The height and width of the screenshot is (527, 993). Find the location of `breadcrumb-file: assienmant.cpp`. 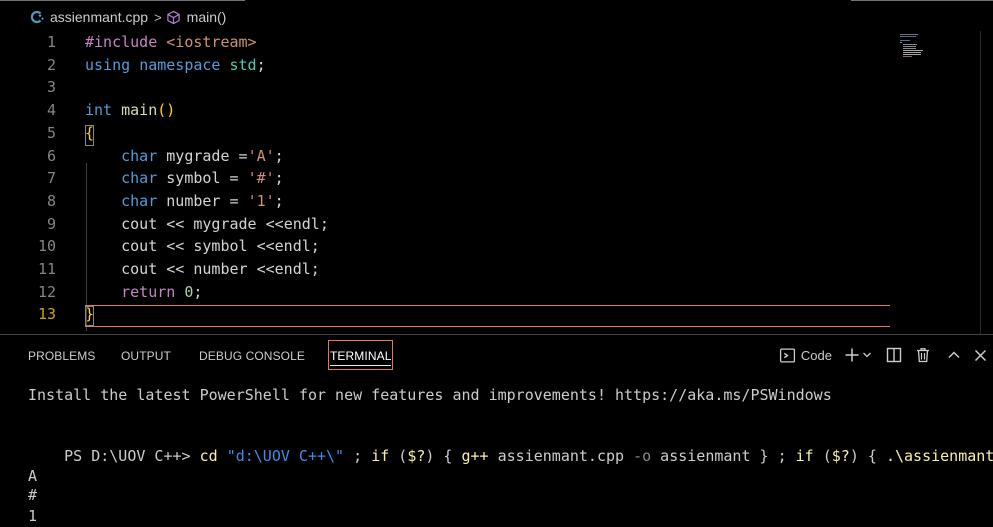

breadcrumb-file: assienmant.cpp is located at coordinates (99, 17).